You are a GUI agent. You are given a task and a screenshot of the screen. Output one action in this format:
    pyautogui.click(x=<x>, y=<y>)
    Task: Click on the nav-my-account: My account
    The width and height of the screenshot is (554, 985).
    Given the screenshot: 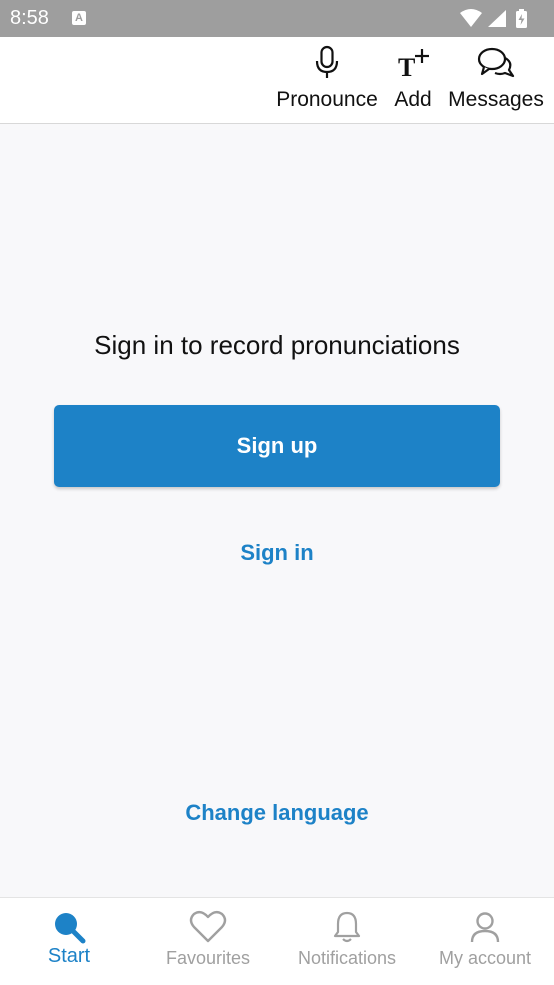 What is the action you would take?
    pyautogui.click(x=485, y=941)
    